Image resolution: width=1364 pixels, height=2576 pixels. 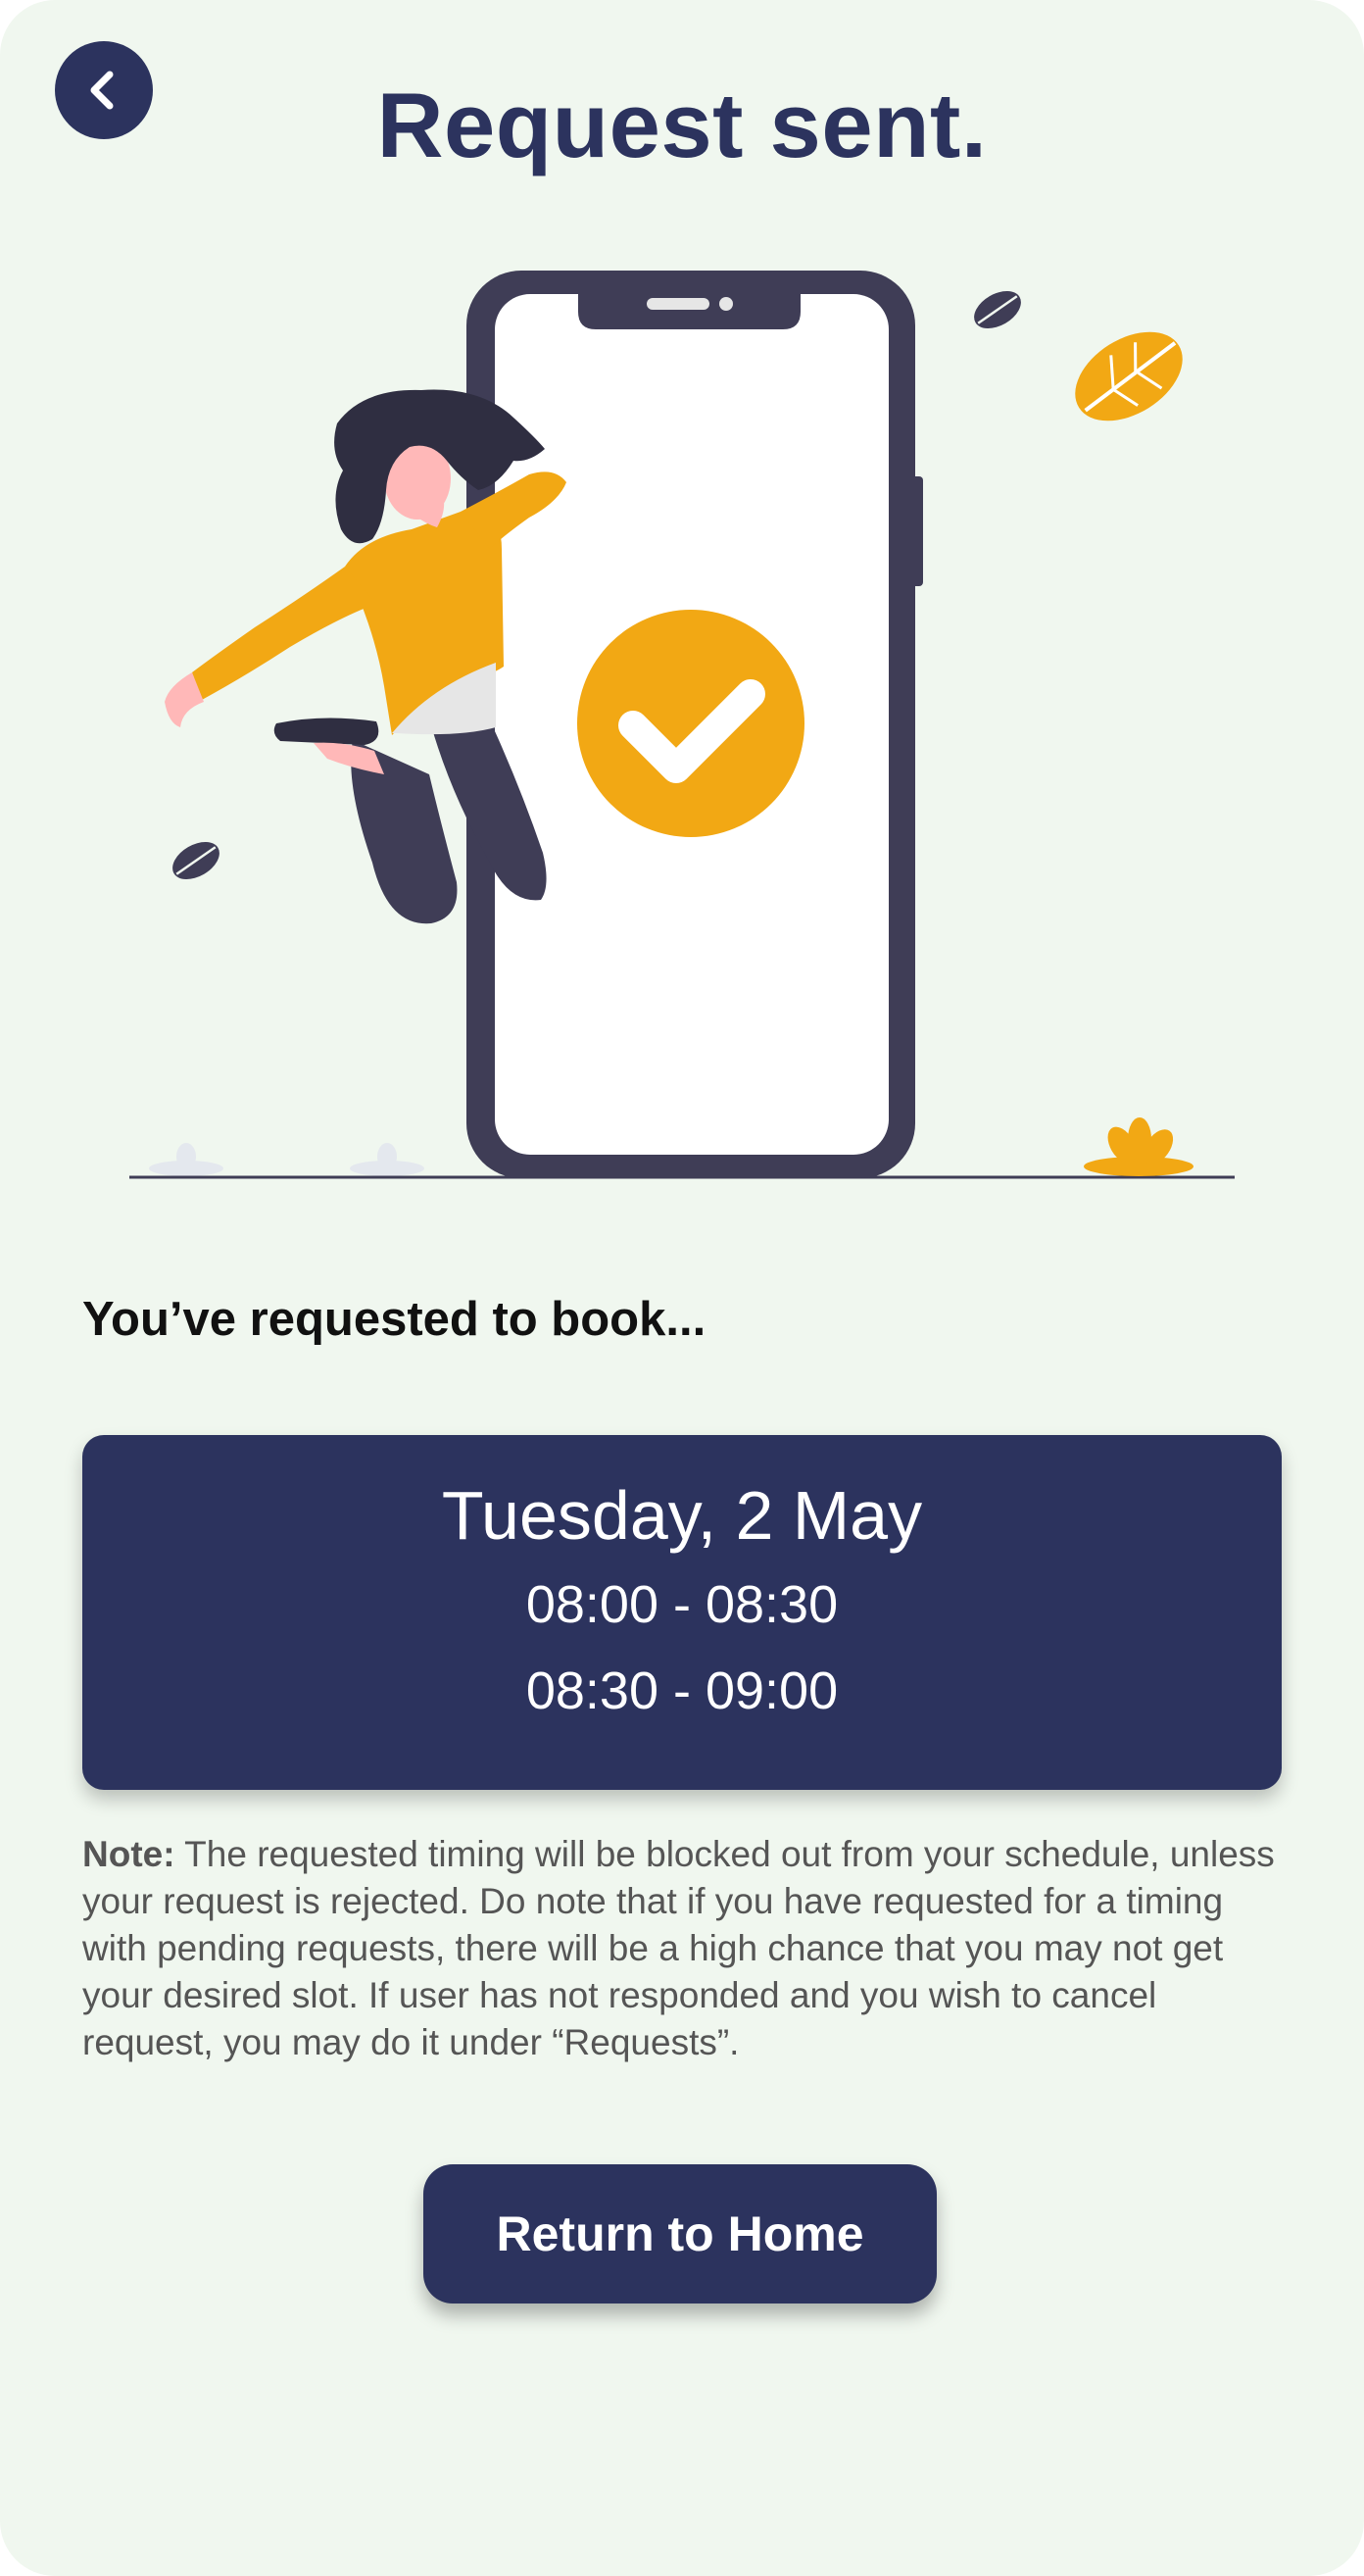 What do you see at coordinates (726, 304) in the screenshot?
I see `phone-camera` at bounding box center [726, 304].